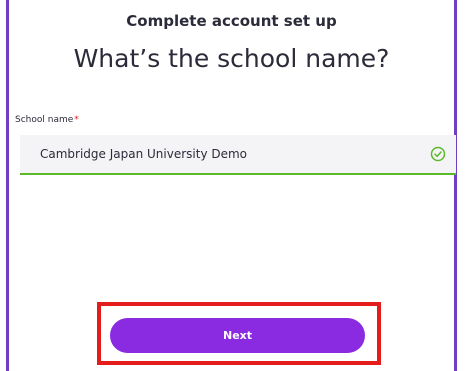 This screenshot has height=371, width=465. I want to click on school-name-field, so click(238, 155).